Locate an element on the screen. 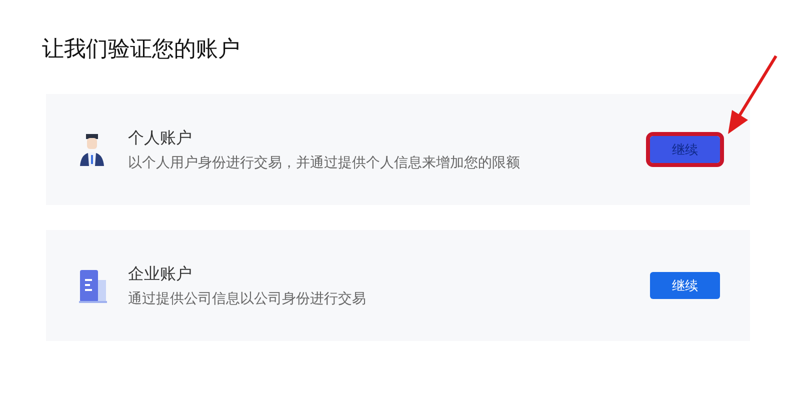 The height and width of the screenshot is (401, 793). continue-button: 继续 is located at coordinates (685, 285).